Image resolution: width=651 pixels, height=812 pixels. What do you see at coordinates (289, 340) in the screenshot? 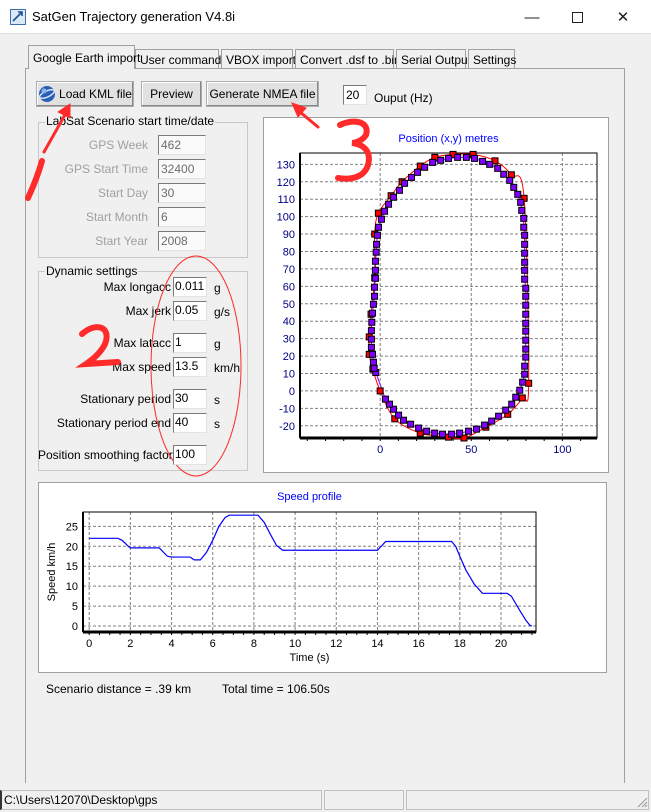
I see `y-tick-label: 30` at bounding box center [289, 340].